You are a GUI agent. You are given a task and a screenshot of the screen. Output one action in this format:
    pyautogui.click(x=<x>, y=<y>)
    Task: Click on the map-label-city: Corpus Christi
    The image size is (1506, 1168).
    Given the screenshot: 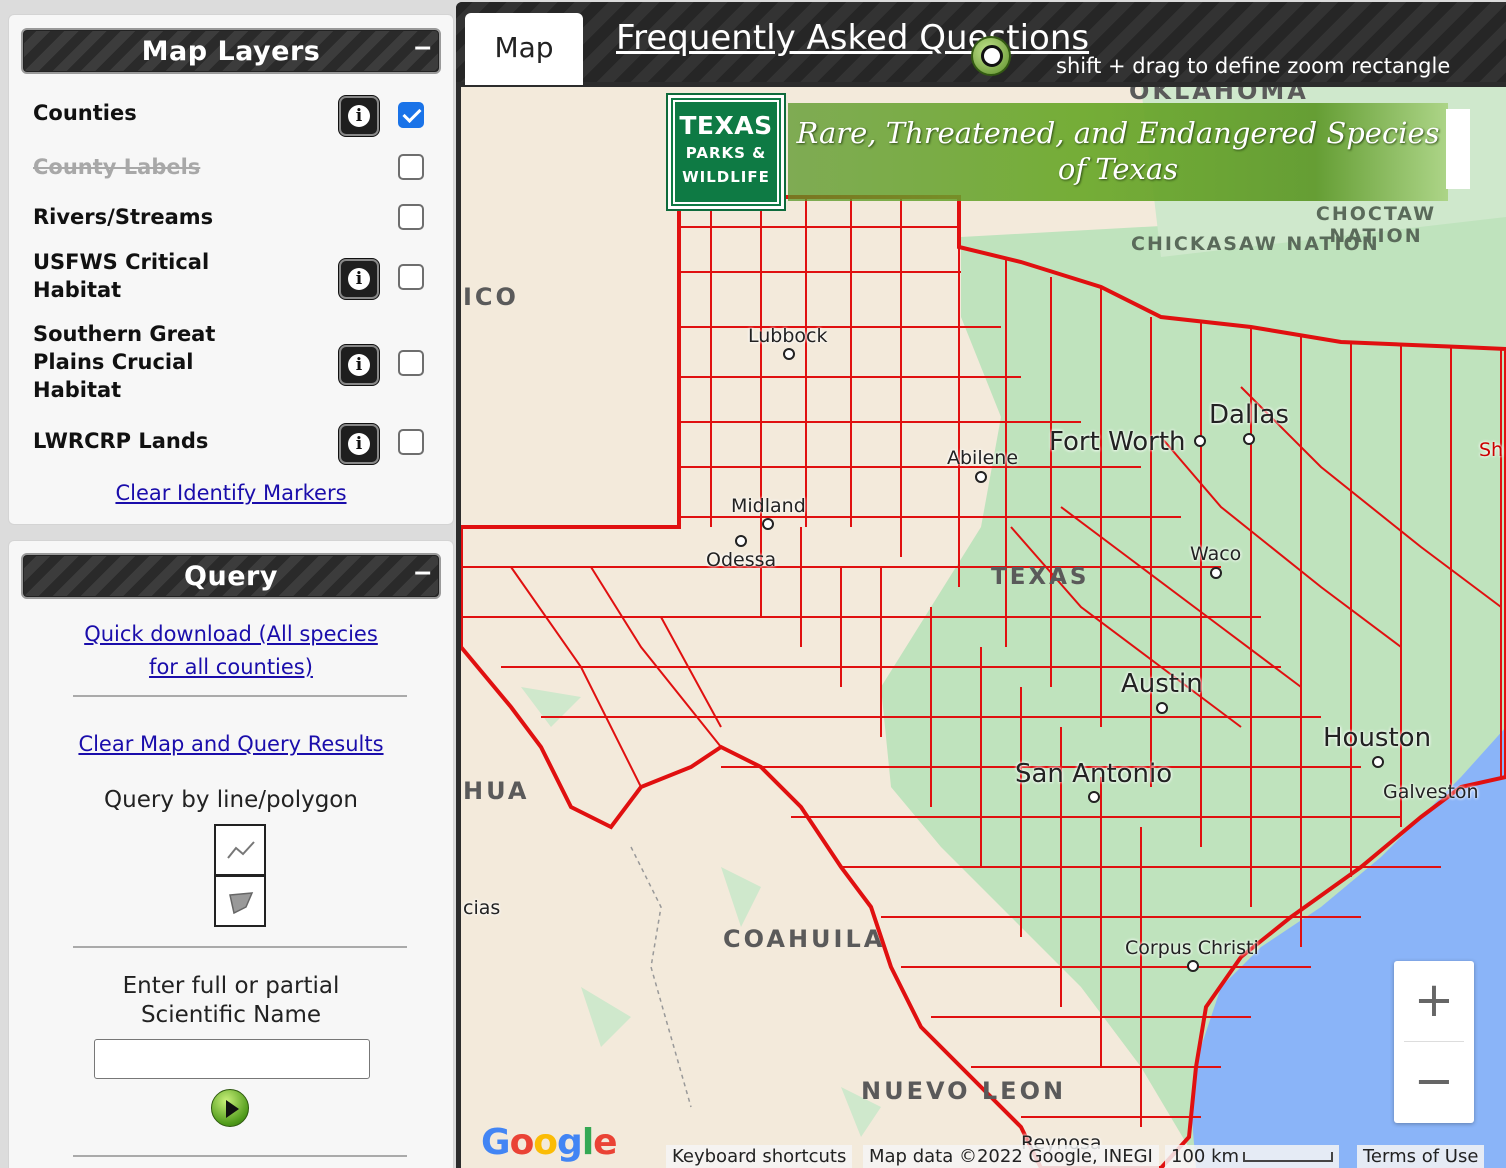 What is the action you would take?
    pyautogui.click(x=1192, y=948)
    